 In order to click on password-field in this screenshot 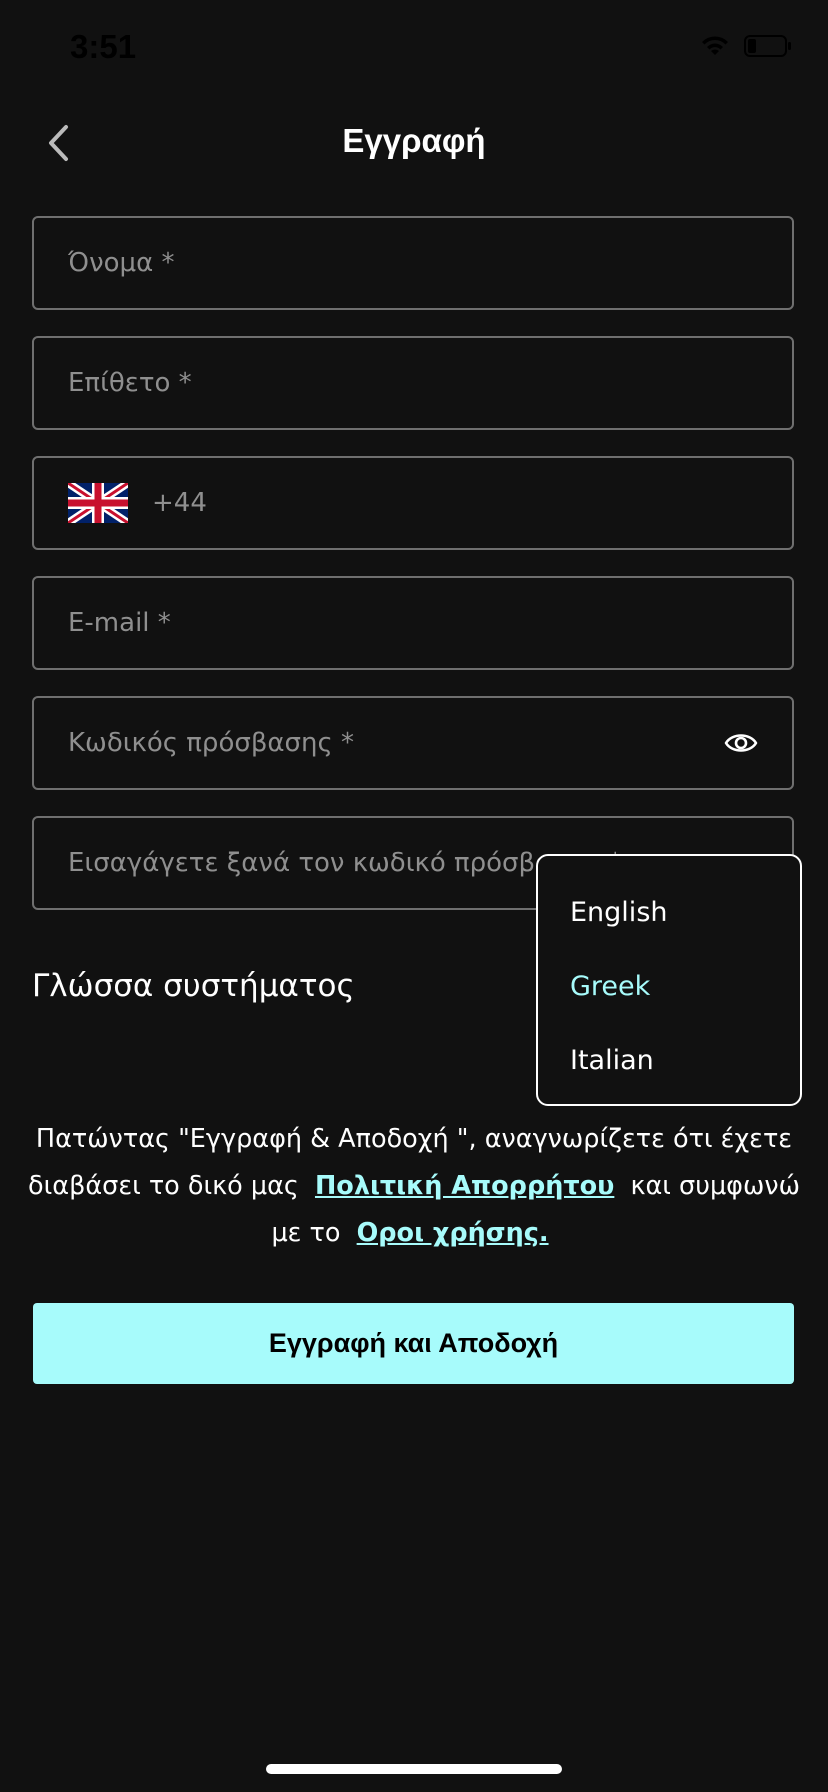, I will do `click(413, 743)`.